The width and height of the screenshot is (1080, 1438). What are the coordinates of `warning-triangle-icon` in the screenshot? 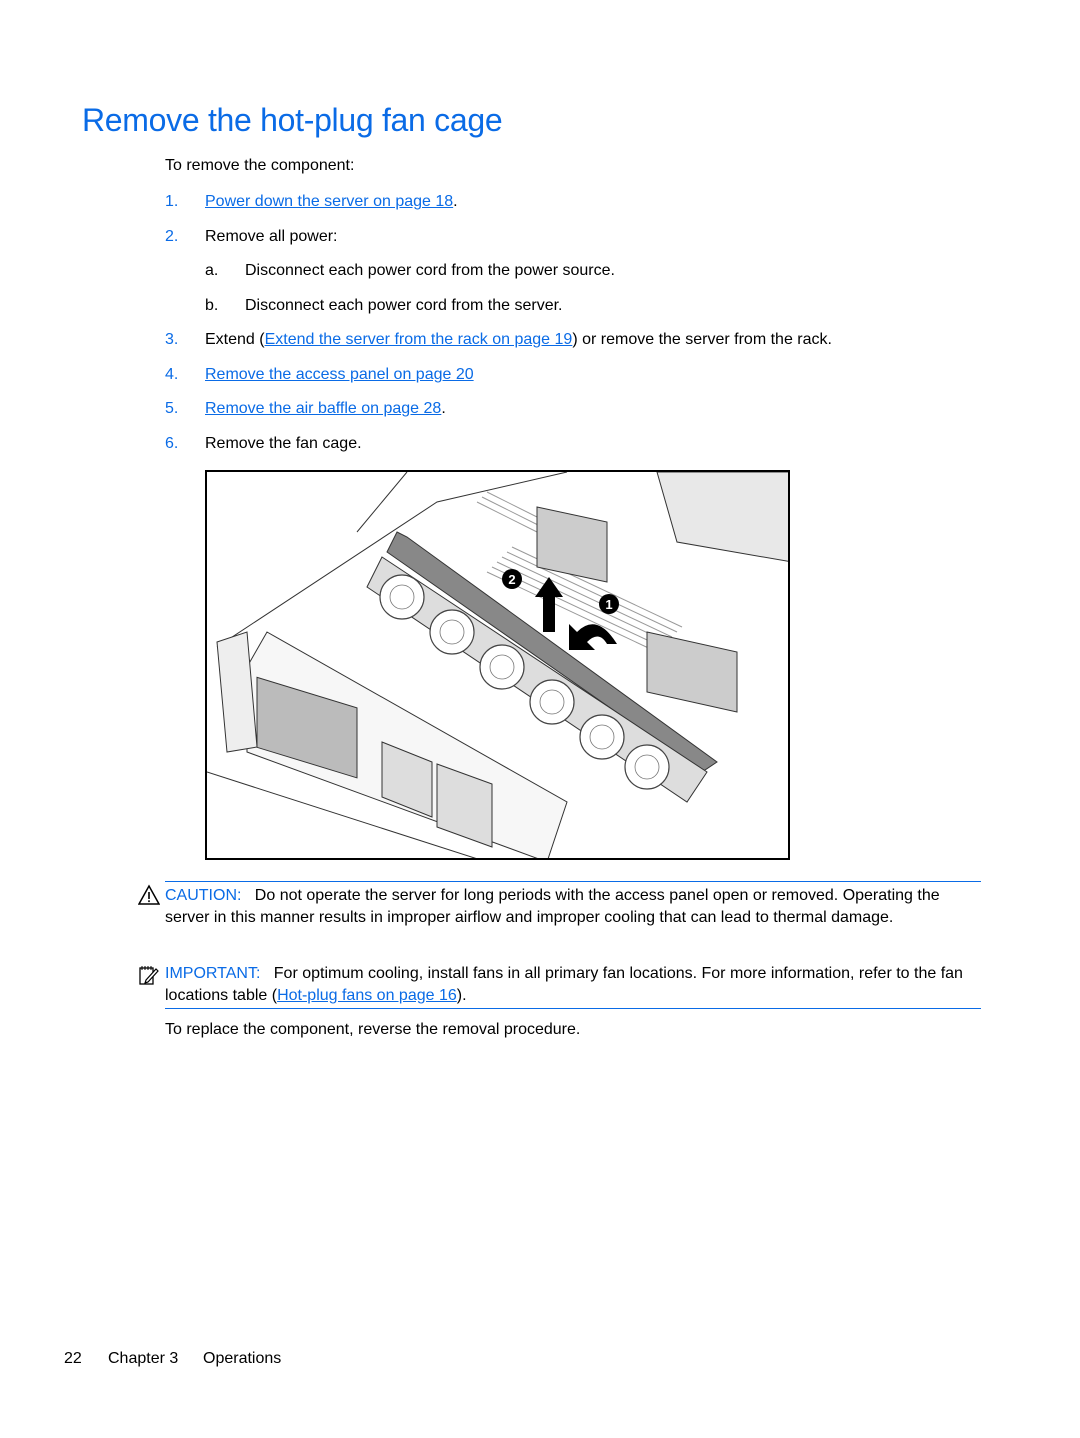 It's located at (149, 894).